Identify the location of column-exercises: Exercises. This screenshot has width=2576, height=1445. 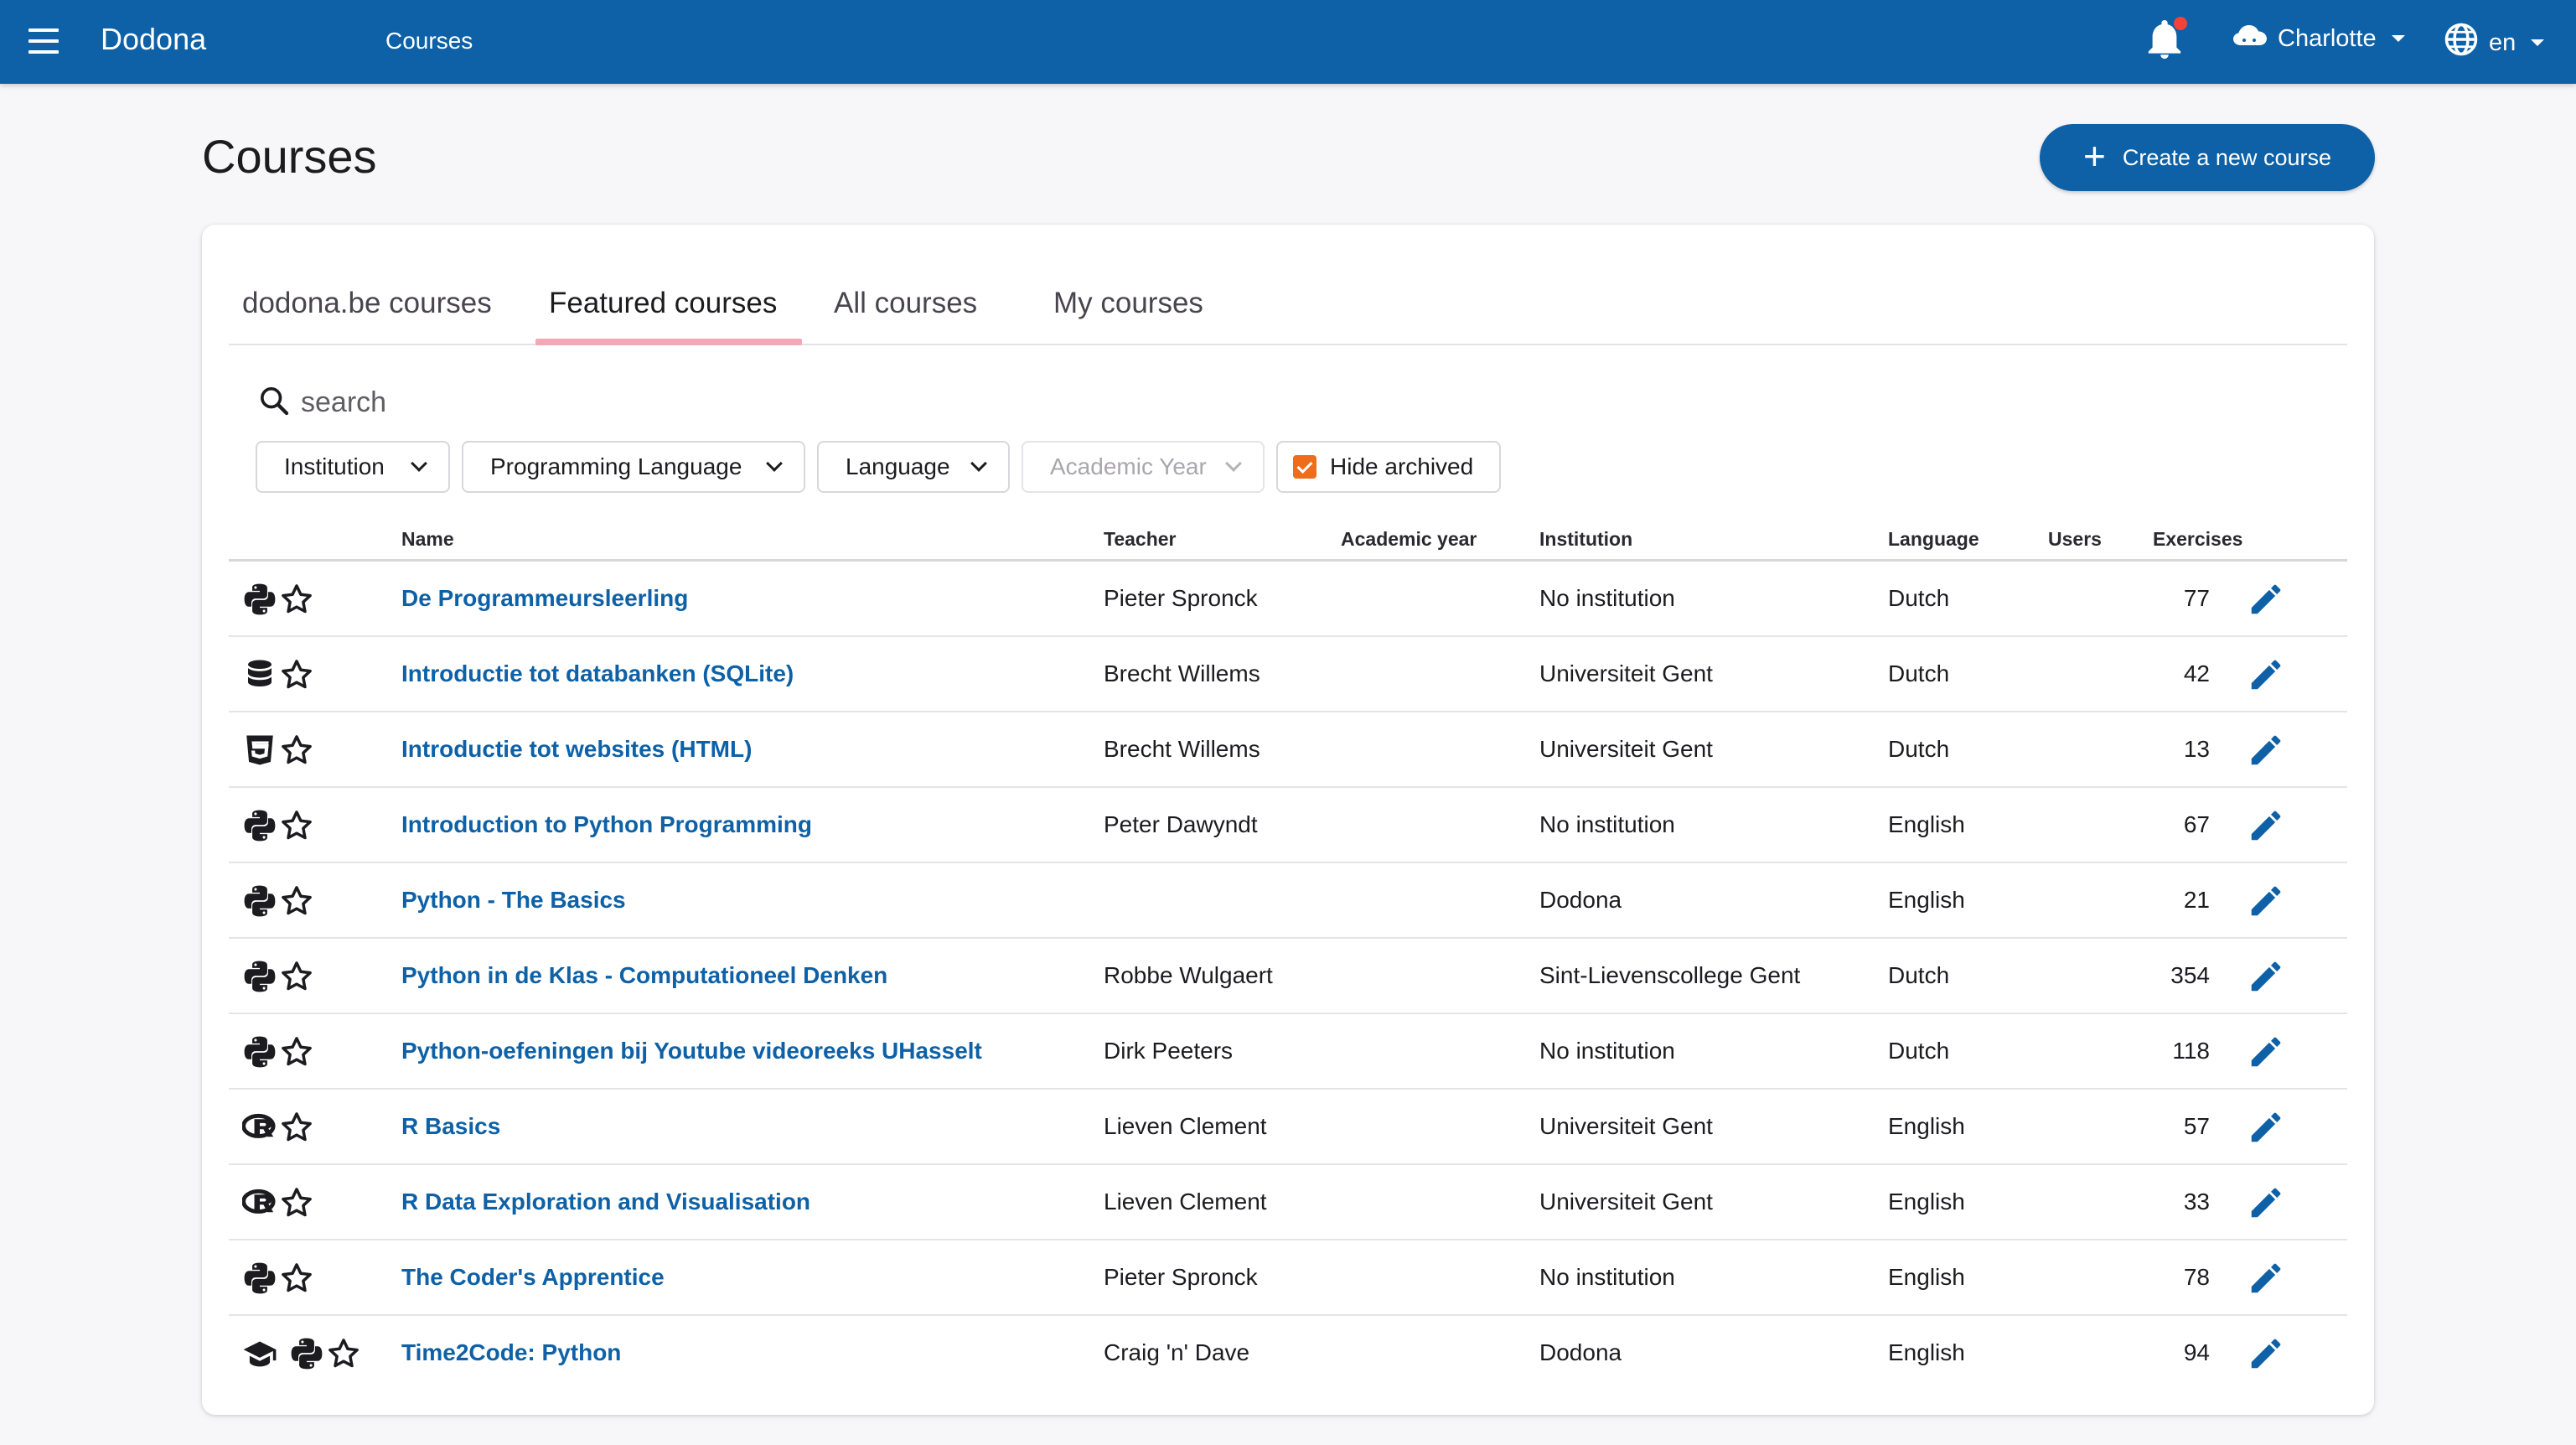
(2197, 539).